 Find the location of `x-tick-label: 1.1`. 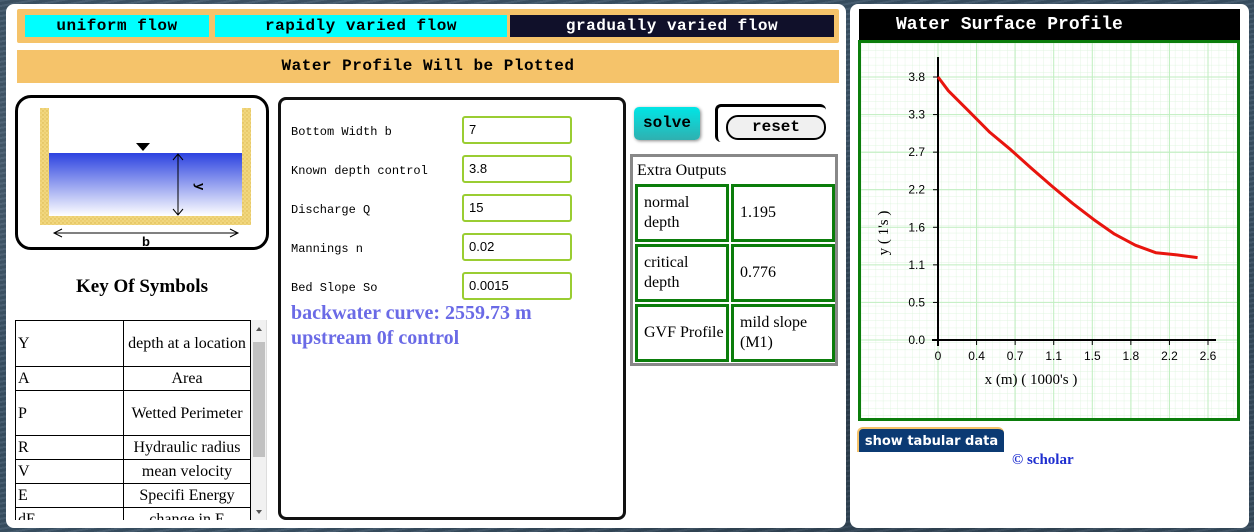

x-tick-label: 1.1 is located at coordinates (1053, 356).